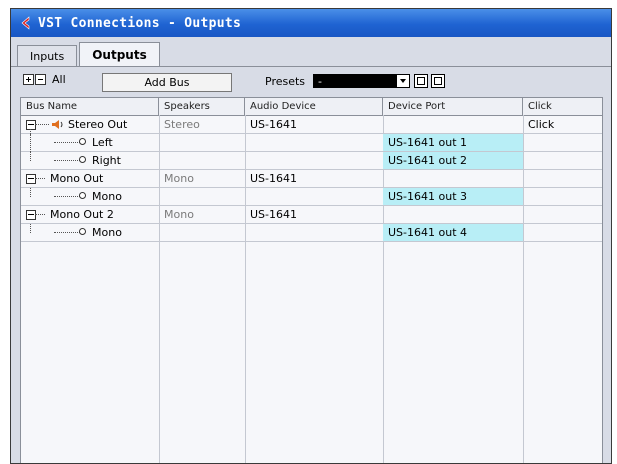 The image size is (617, 464). What do you see at coordinates (90, 106) in the screenshot?
I see `column-bus-name: Bus Name` at bounding box center [90, 106].